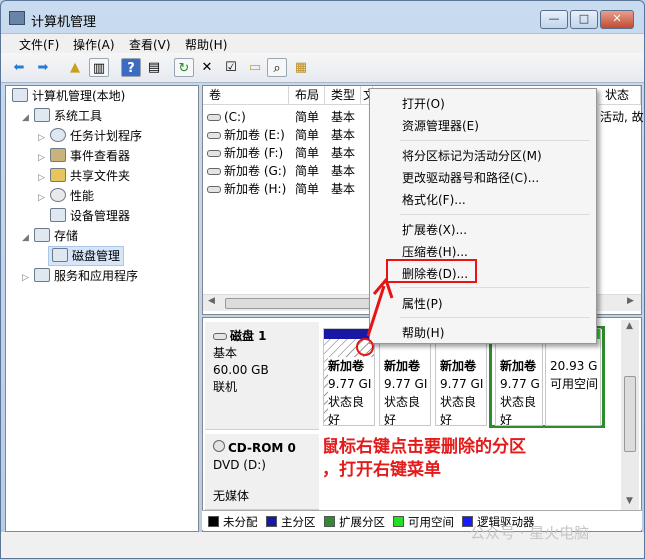  I want to click on help-icon: ?, so click(131, 67).